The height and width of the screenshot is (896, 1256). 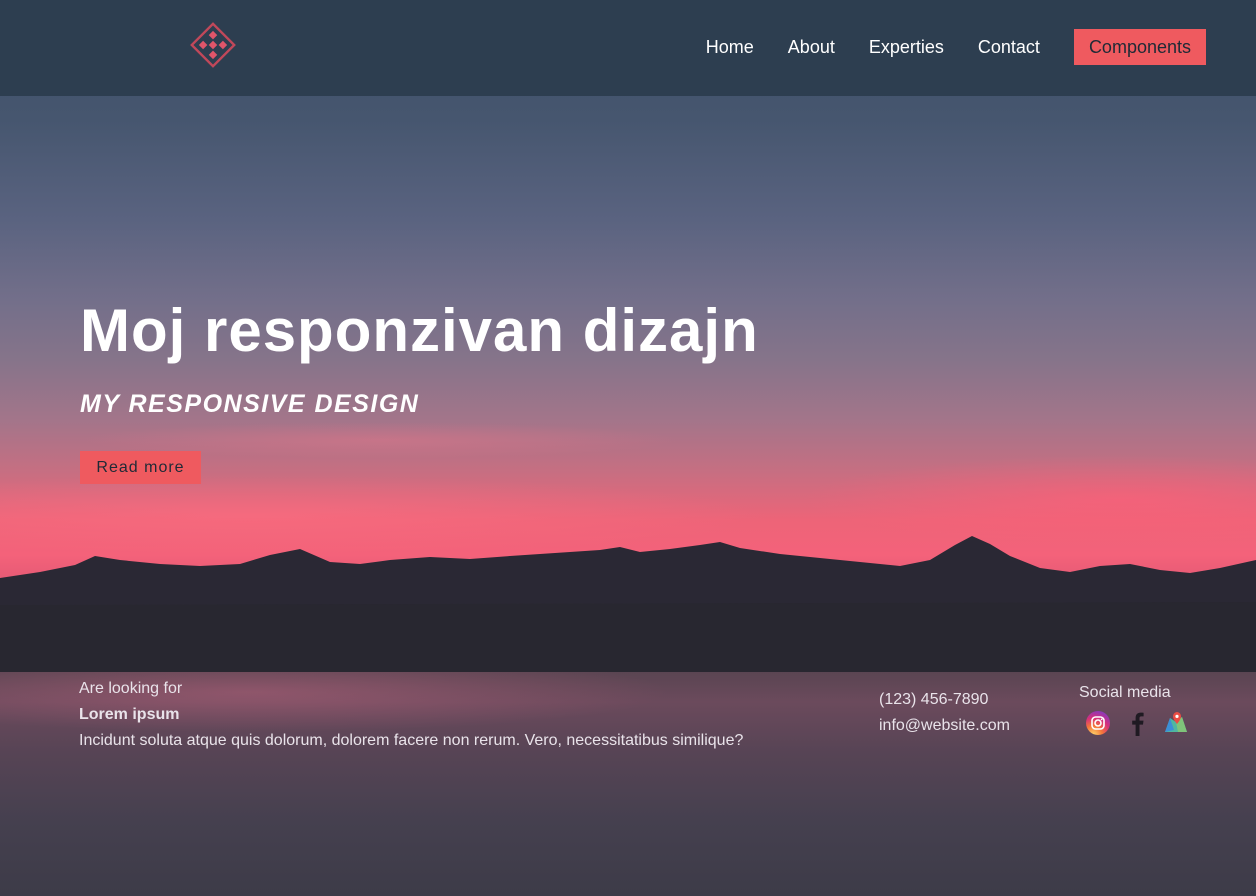 What do you see at coordinates (250, 404) in the screenshot?
I see `hero-subtitle: MY RESPONSIVE DESIGN` at bounding box center [250, 404].